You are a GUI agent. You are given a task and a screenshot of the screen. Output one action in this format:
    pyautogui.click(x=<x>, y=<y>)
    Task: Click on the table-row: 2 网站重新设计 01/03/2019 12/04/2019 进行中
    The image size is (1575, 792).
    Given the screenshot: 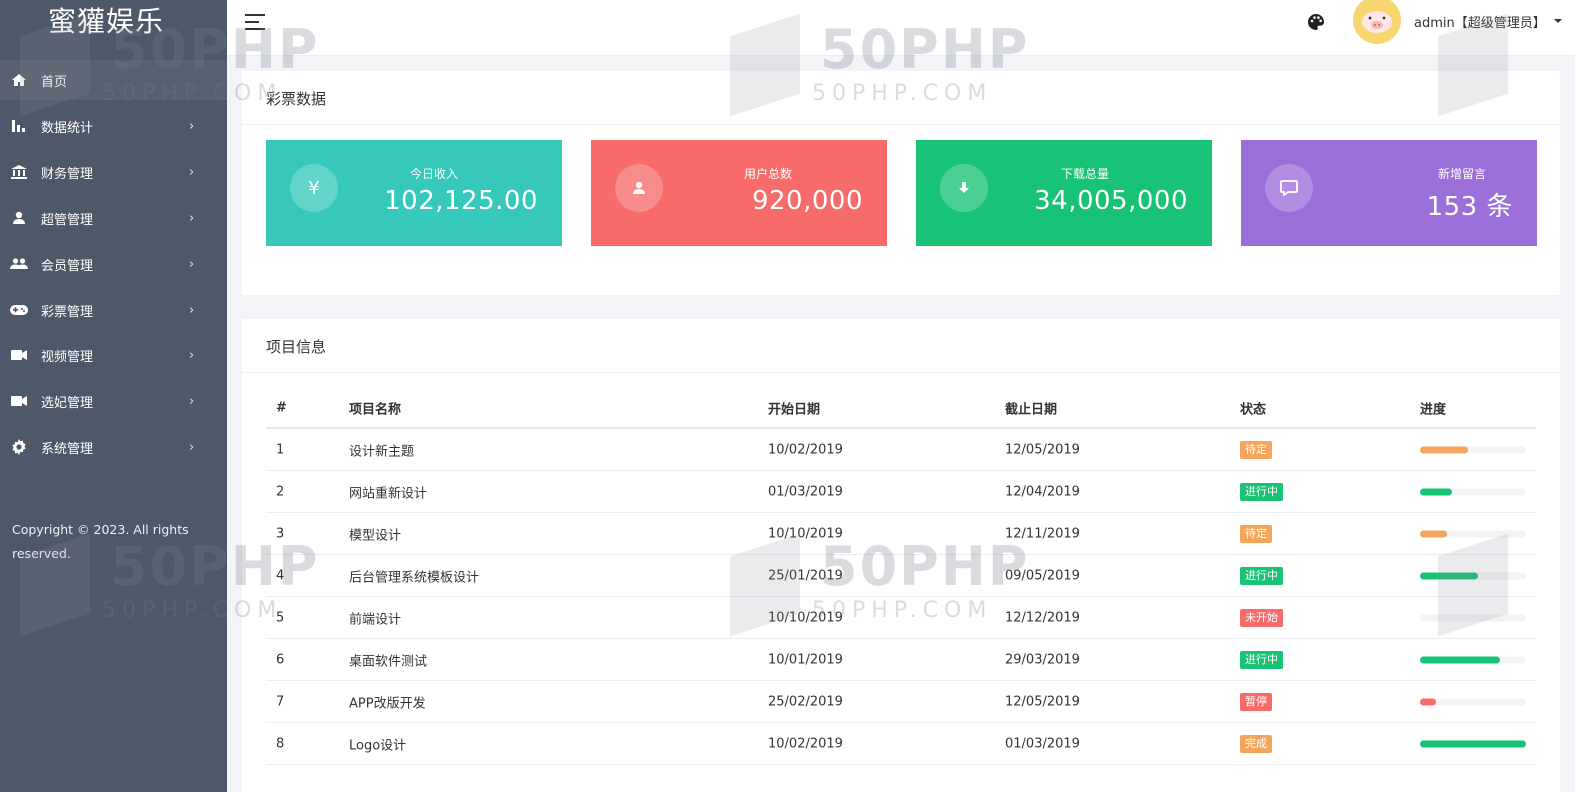 What is the action you would take?
    pyautogui.click(x=901, y=492)
    